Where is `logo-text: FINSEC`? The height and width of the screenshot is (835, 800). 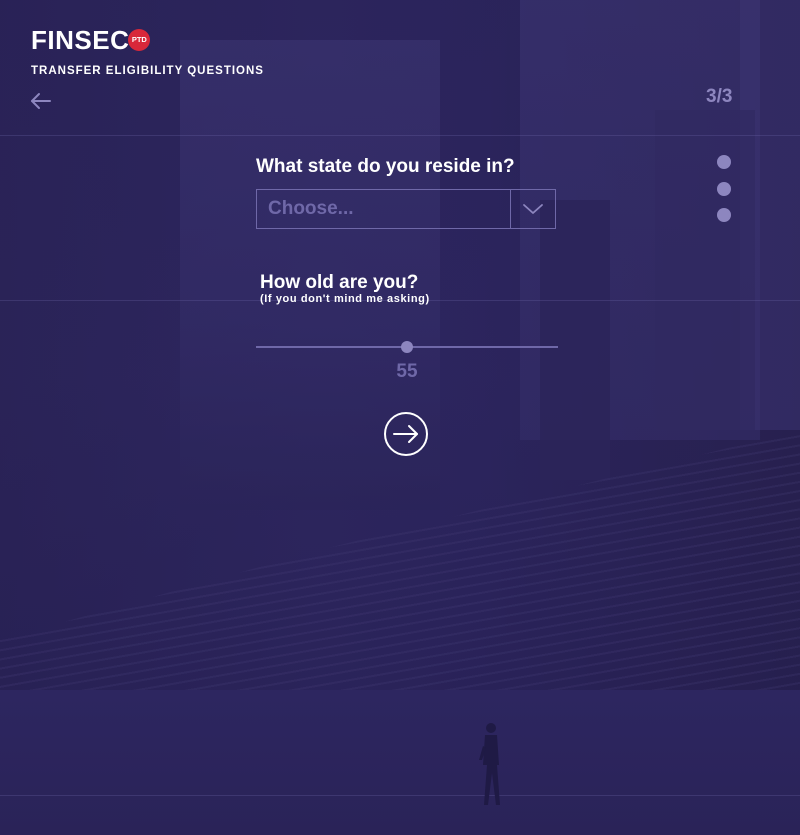 logo-text: FINSEC is located at coordinates (80, 40).